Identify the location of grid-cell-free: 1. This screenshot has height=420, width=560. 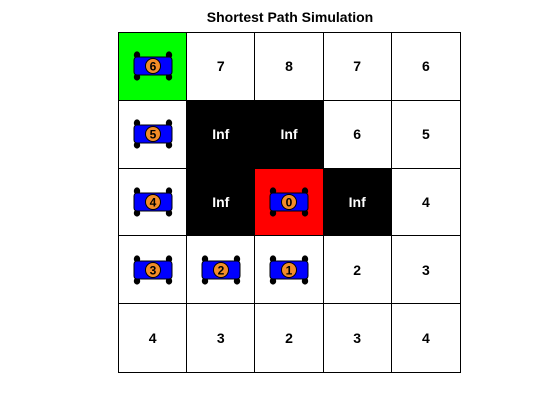
(289, 270).